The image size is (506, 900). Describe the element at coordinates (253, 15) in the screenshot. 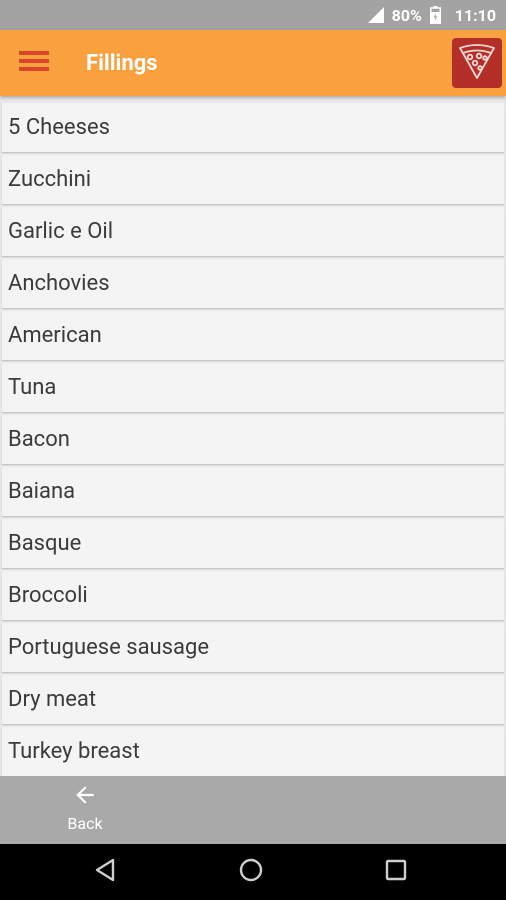

I see `status-bar: 80% 11:10` at that location.